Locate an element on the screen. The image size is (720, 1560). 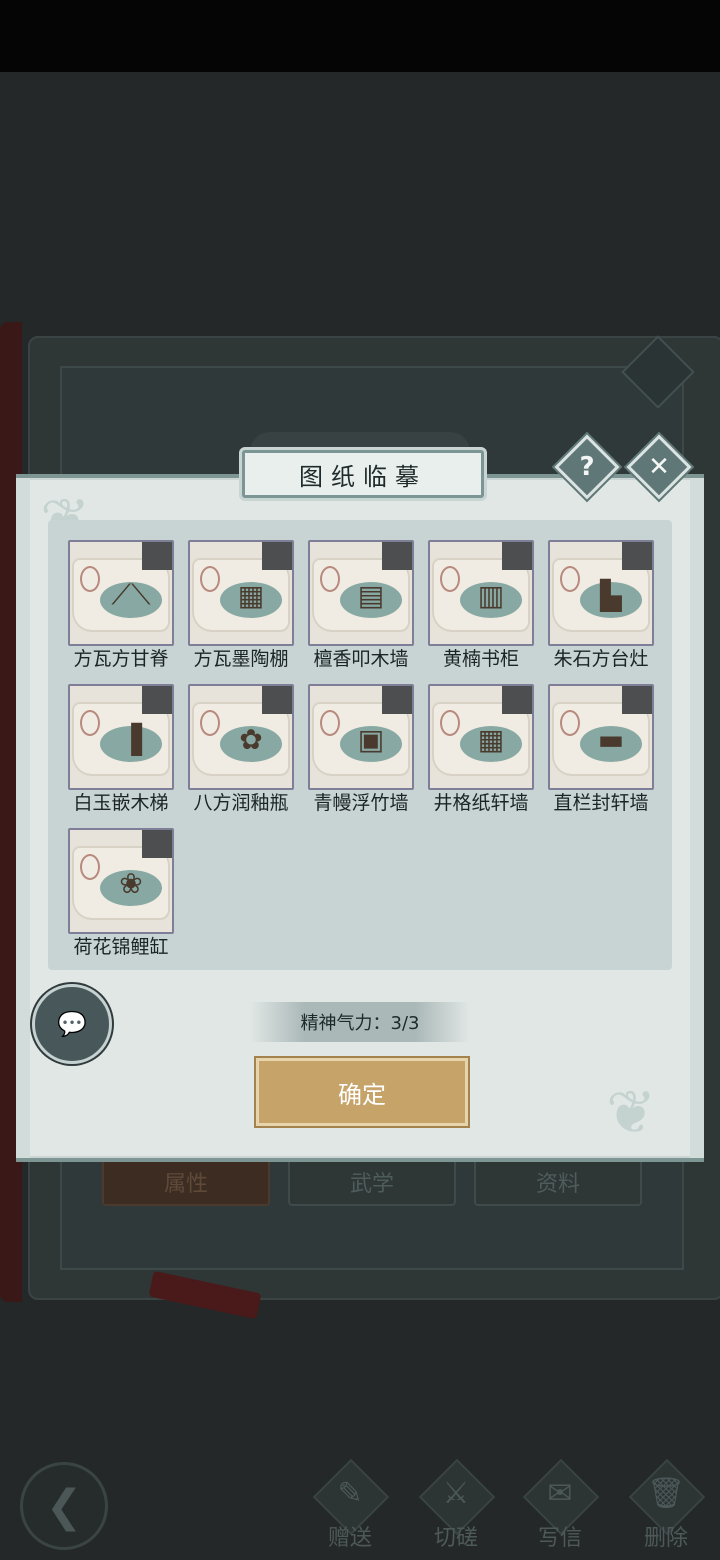
blueprint-card: ✿ is located at coordinates (241, 737).